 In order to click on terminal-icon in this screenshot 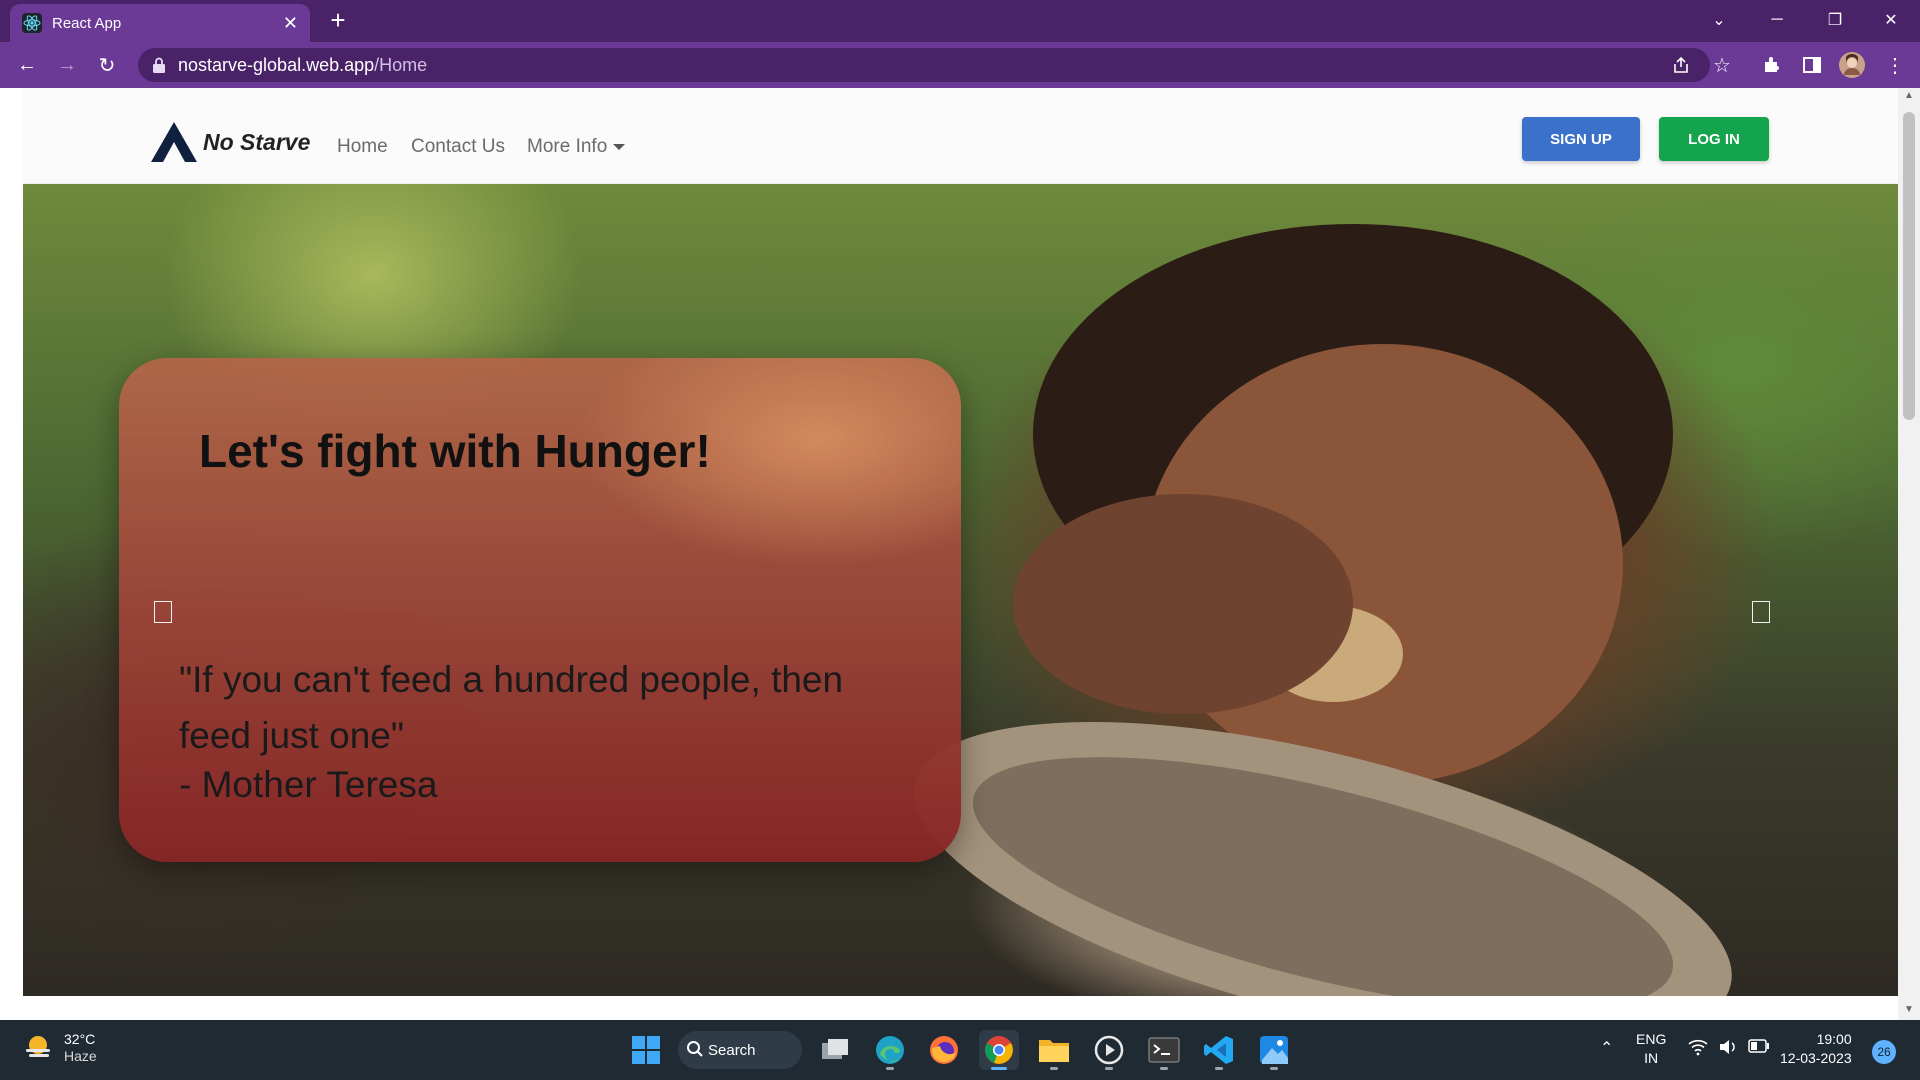, I will do `click(1164, 1050)`.